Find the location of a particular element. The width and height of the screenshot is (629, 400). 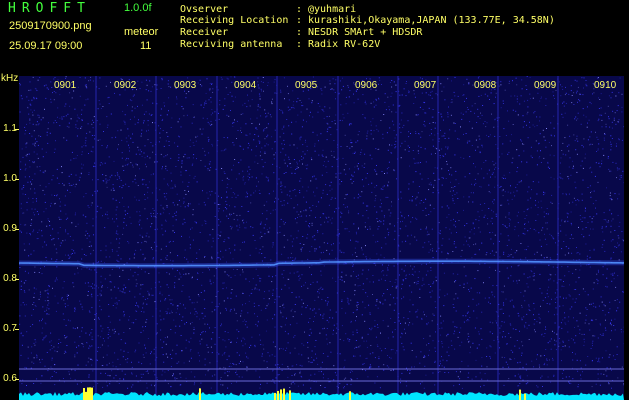

frequency-unit-label: kHz is located at coordinates (10, 78).